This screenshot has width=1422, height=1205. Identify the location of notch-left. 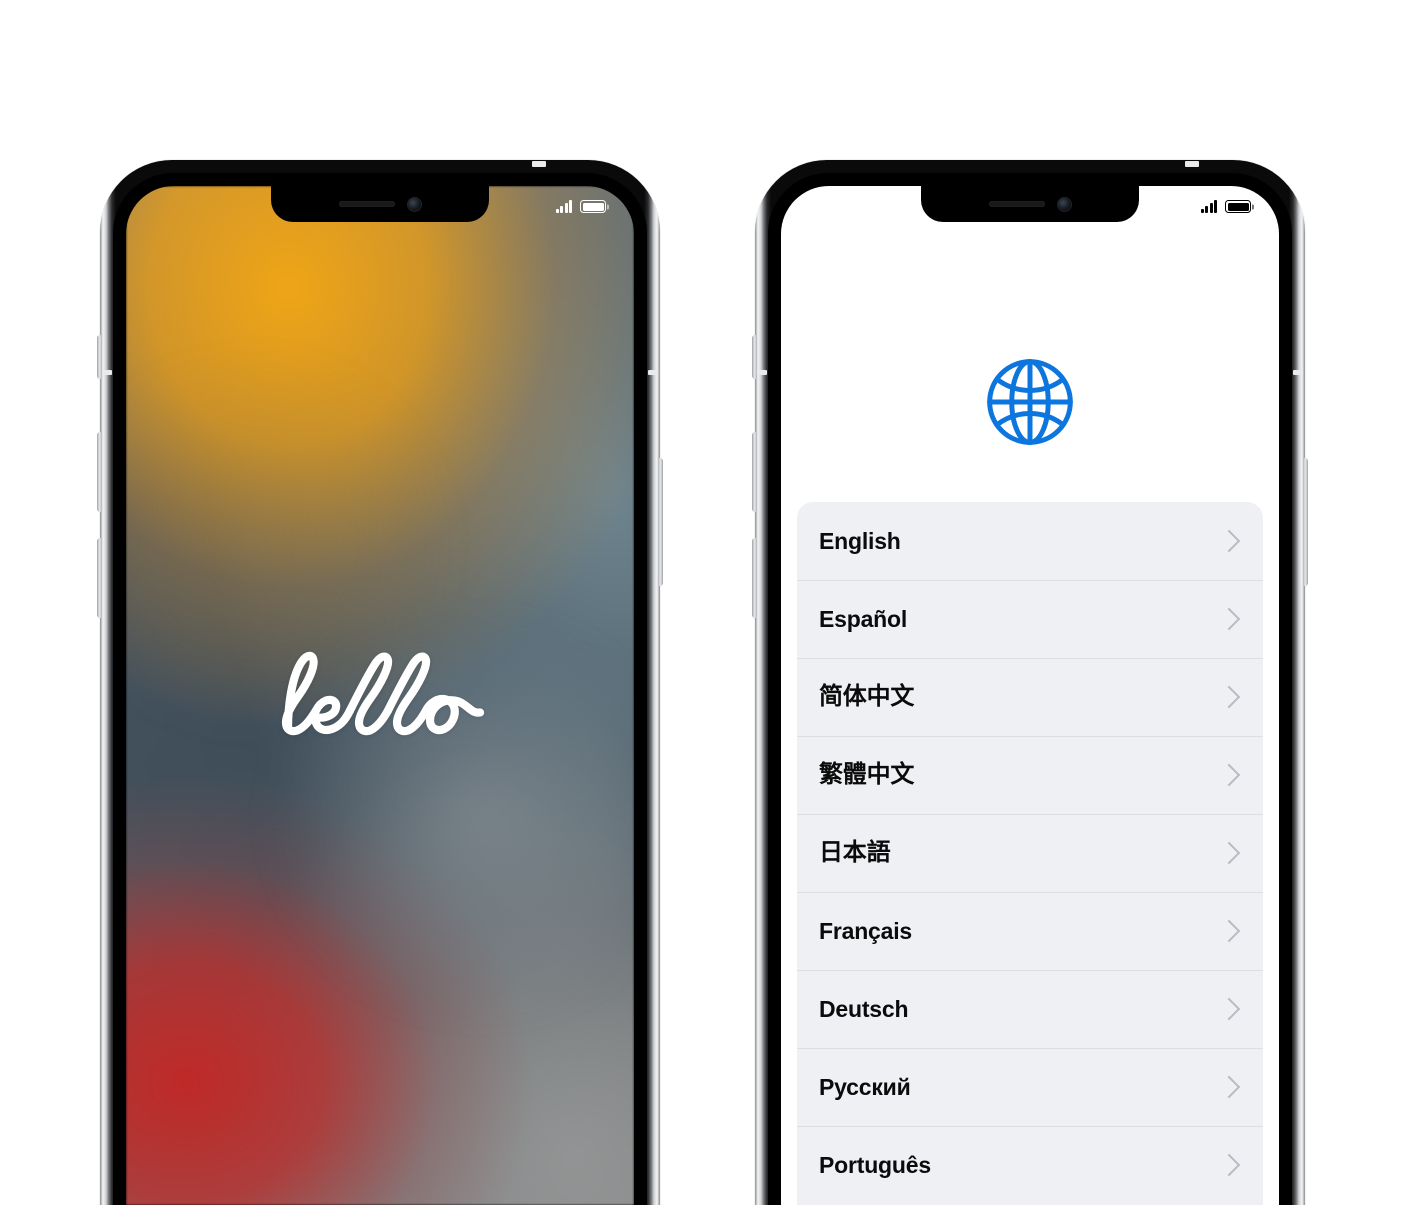
(380, 204).